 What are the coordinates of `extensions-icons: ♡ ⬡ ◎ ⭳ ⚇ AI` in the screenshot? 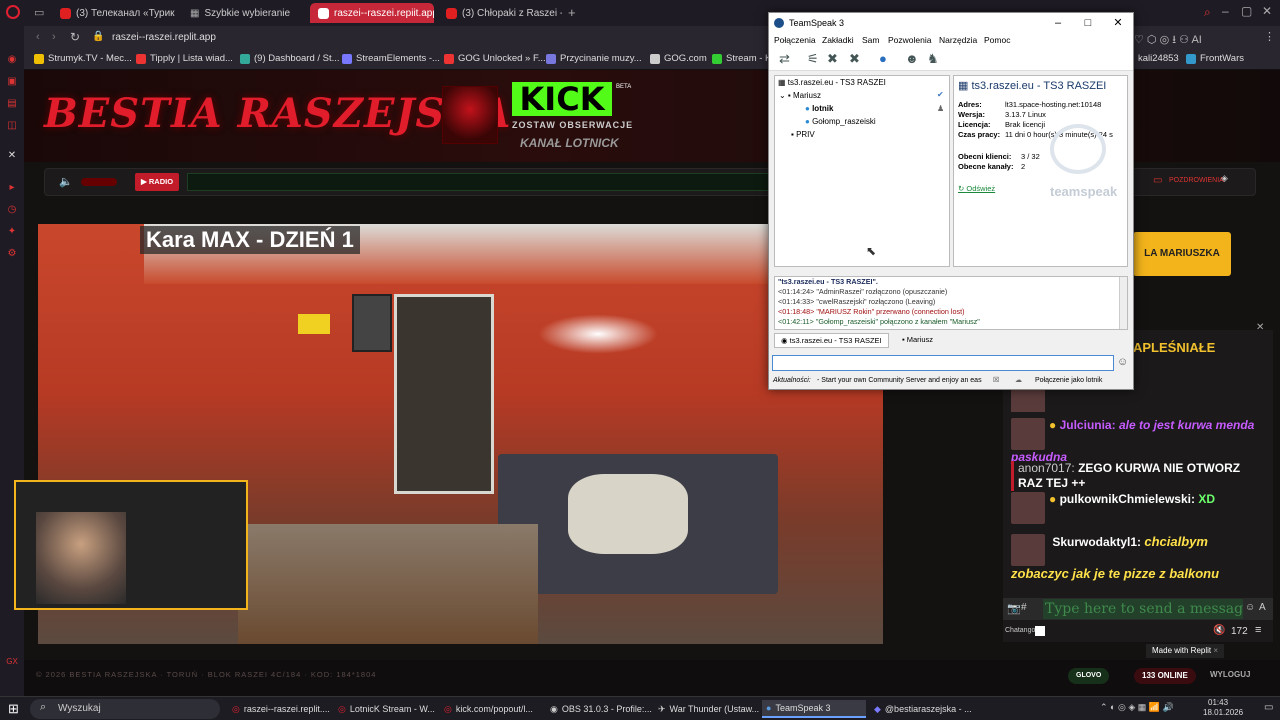 It's located at (1168, 40).